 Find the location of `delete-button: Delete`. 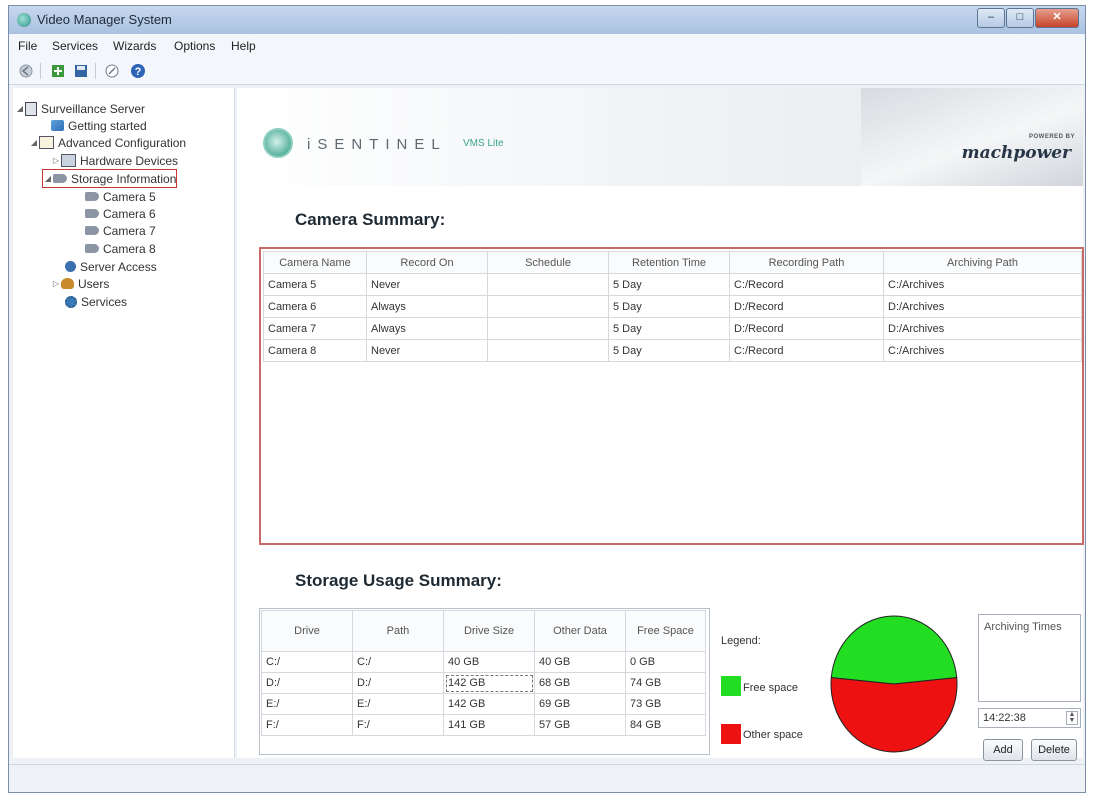

delete-button: Delete is located at coordinates (1054, 750).